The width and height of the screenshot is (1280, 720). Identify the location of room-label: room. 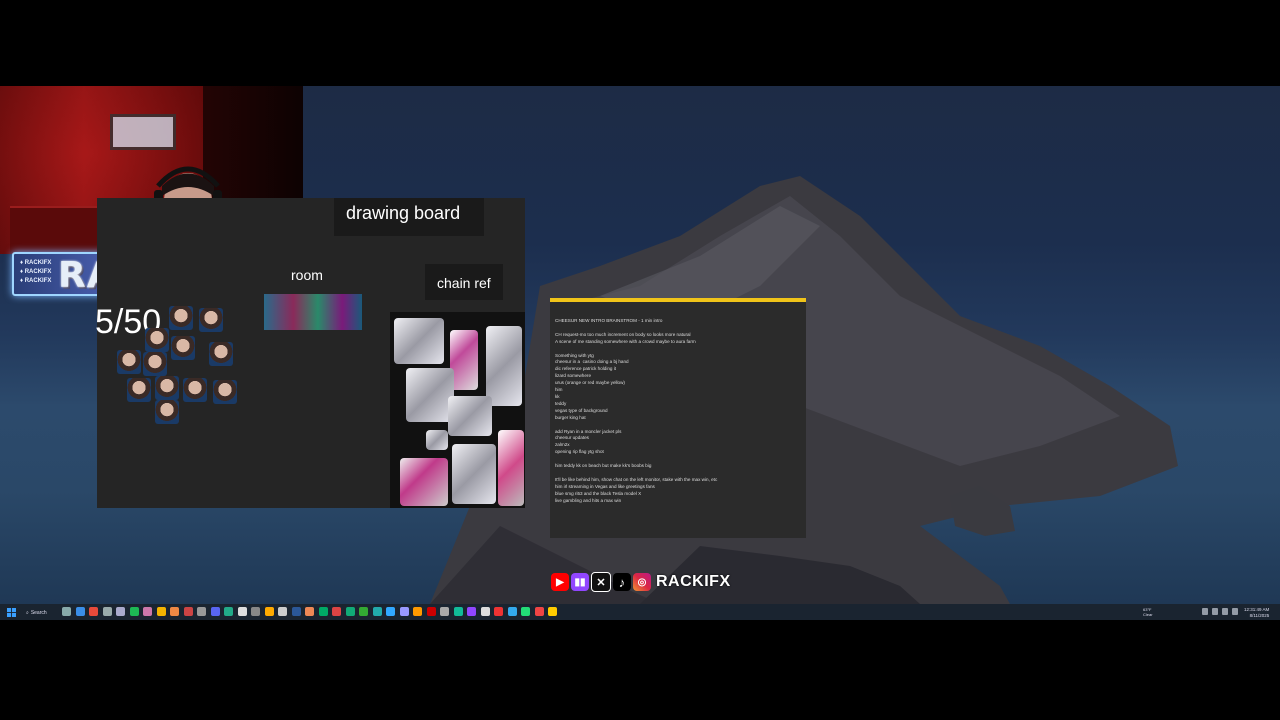
(307, 275).